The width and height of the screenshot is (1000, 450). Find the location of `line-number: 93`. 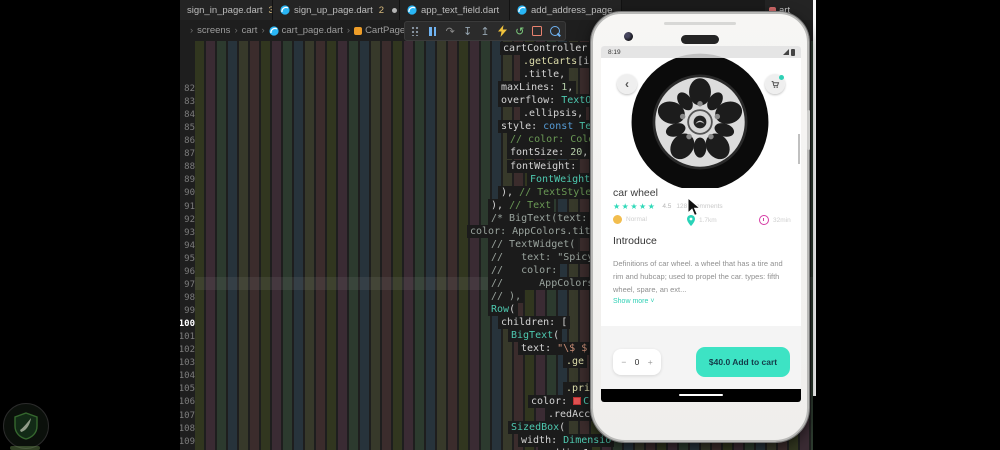

line-number: 93 is located at coordinates (189, 232).